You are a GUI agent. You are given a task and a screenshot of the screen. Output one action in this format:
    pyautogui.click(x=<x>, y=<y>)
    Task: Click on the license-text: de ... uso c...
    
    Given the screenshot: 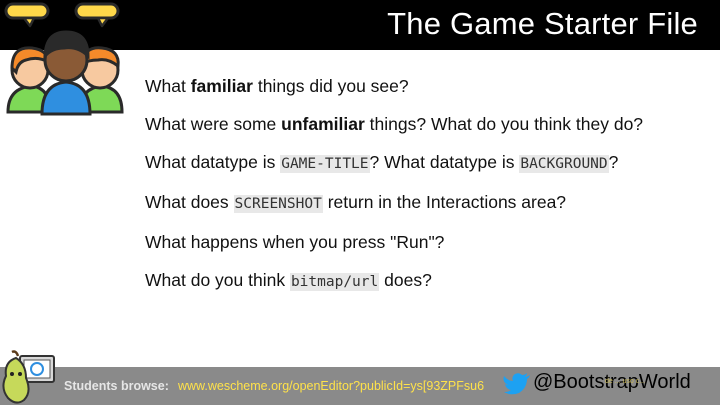 What is the action you would take?
    pyautogui.click(x=625, y=381)
    